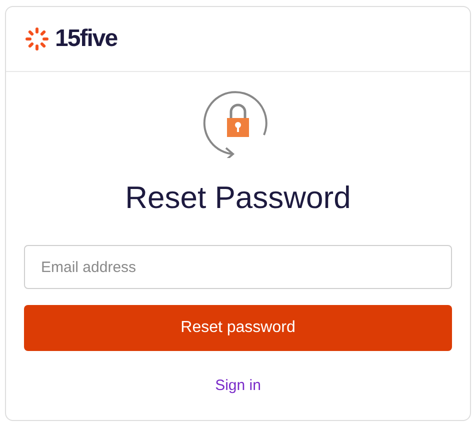  Describe the element at coordinates (238, 386) in the screenshot. I see `sign-in-link: Sign in` at that location.